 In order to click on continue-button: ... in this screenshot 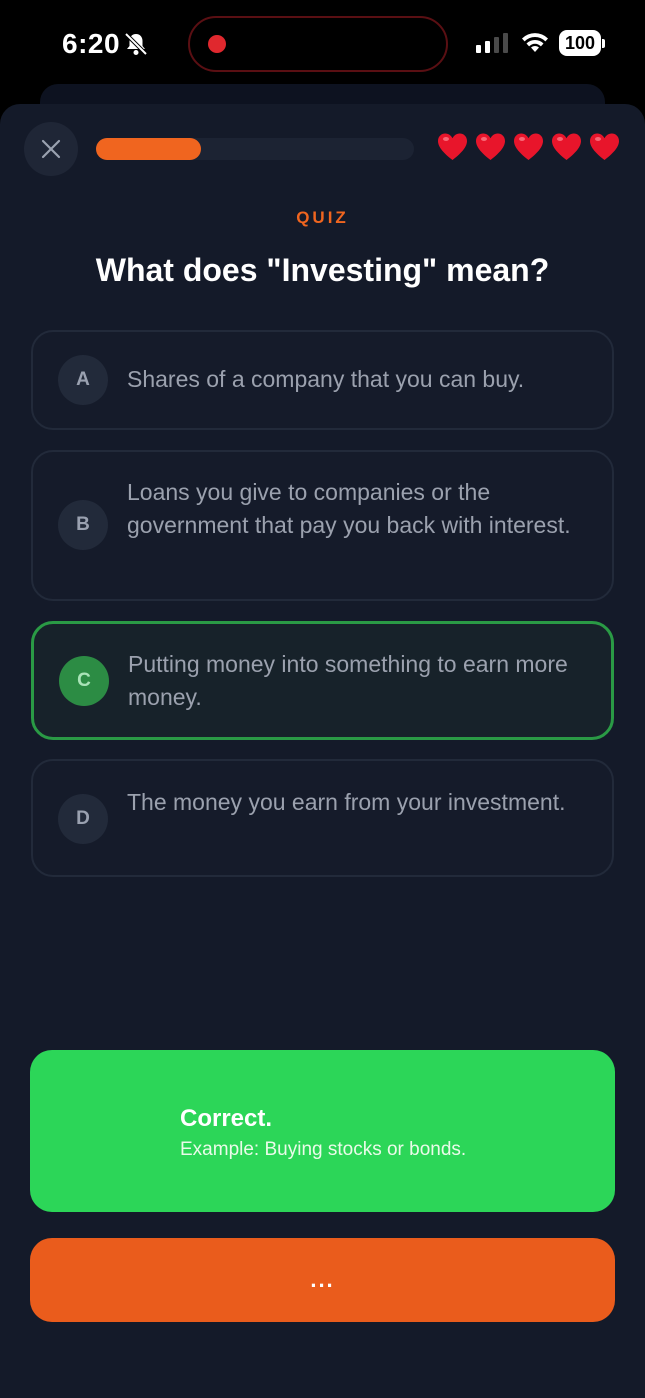, I will do `click(322, 1280)`.